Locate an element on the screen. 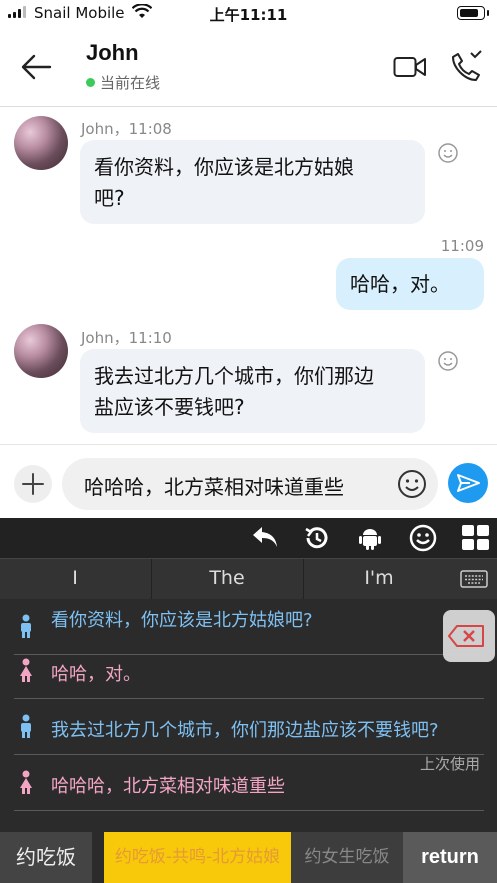 This screenshot has height=883, width=497. suggestion-item: I is located at coordinates (75, 578).